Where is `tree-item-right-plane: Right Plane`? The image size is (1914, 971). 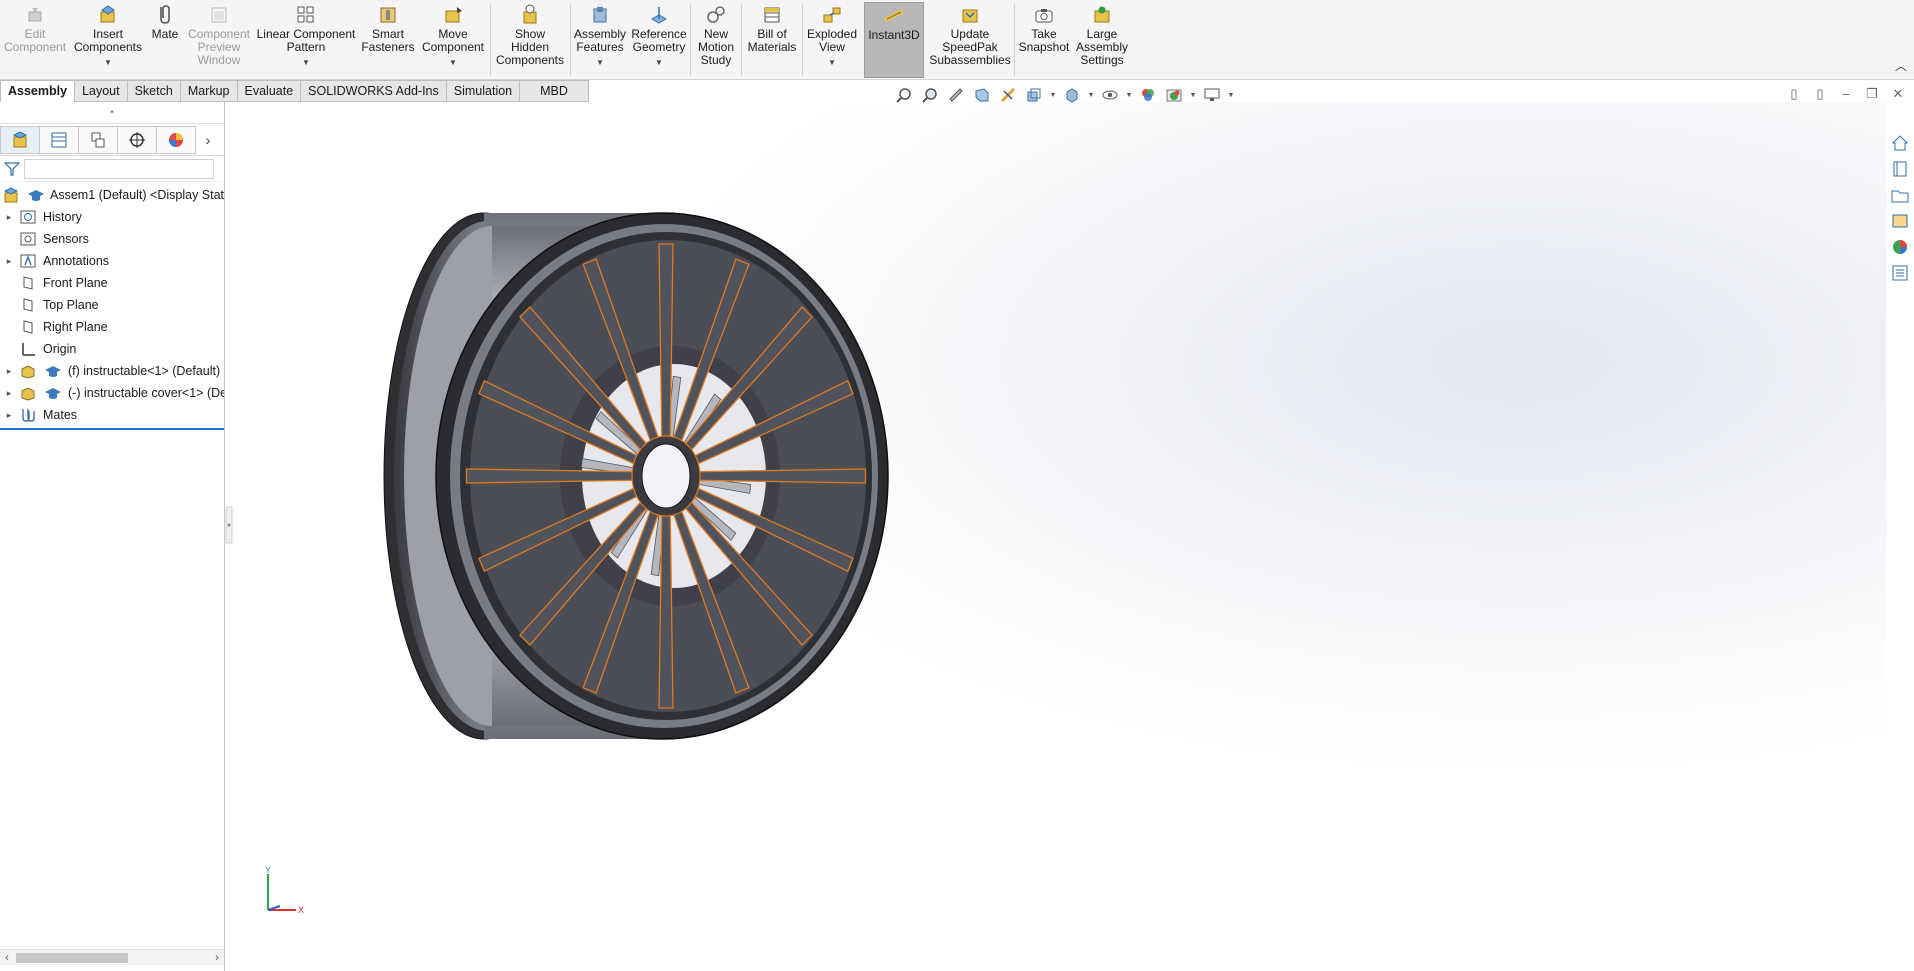 tree-item-right-plane: Right Plane is located at coordinates (112, 327).